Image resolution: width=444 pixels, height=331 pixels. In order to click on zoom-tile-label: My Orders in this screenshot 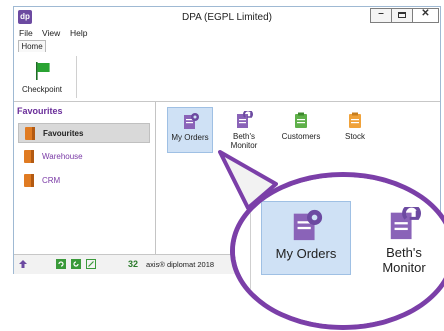, I will do `click(306, 253)`.